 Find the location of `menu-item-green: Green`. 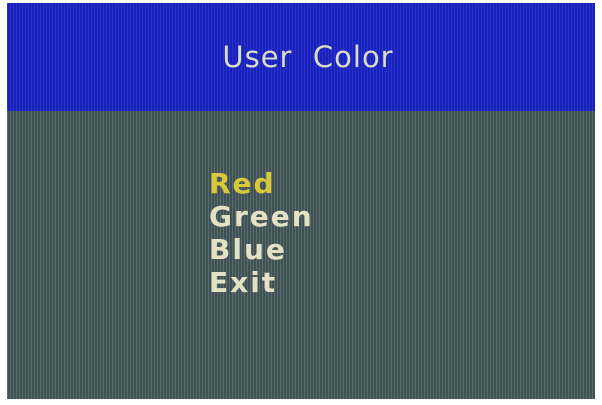

menu-item-green: Green is located at coordinates (261, 216).